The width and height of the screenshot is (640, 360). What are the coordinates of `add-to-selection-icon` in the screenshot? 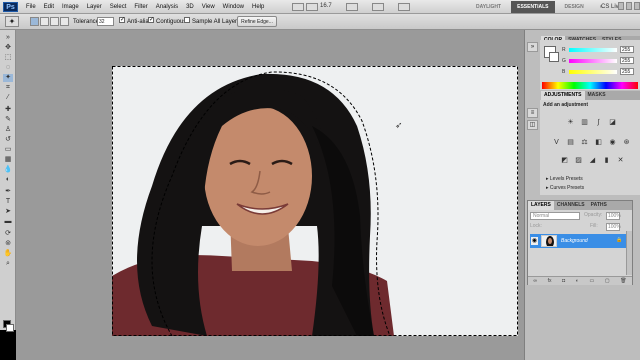 It's located at (44, 21).